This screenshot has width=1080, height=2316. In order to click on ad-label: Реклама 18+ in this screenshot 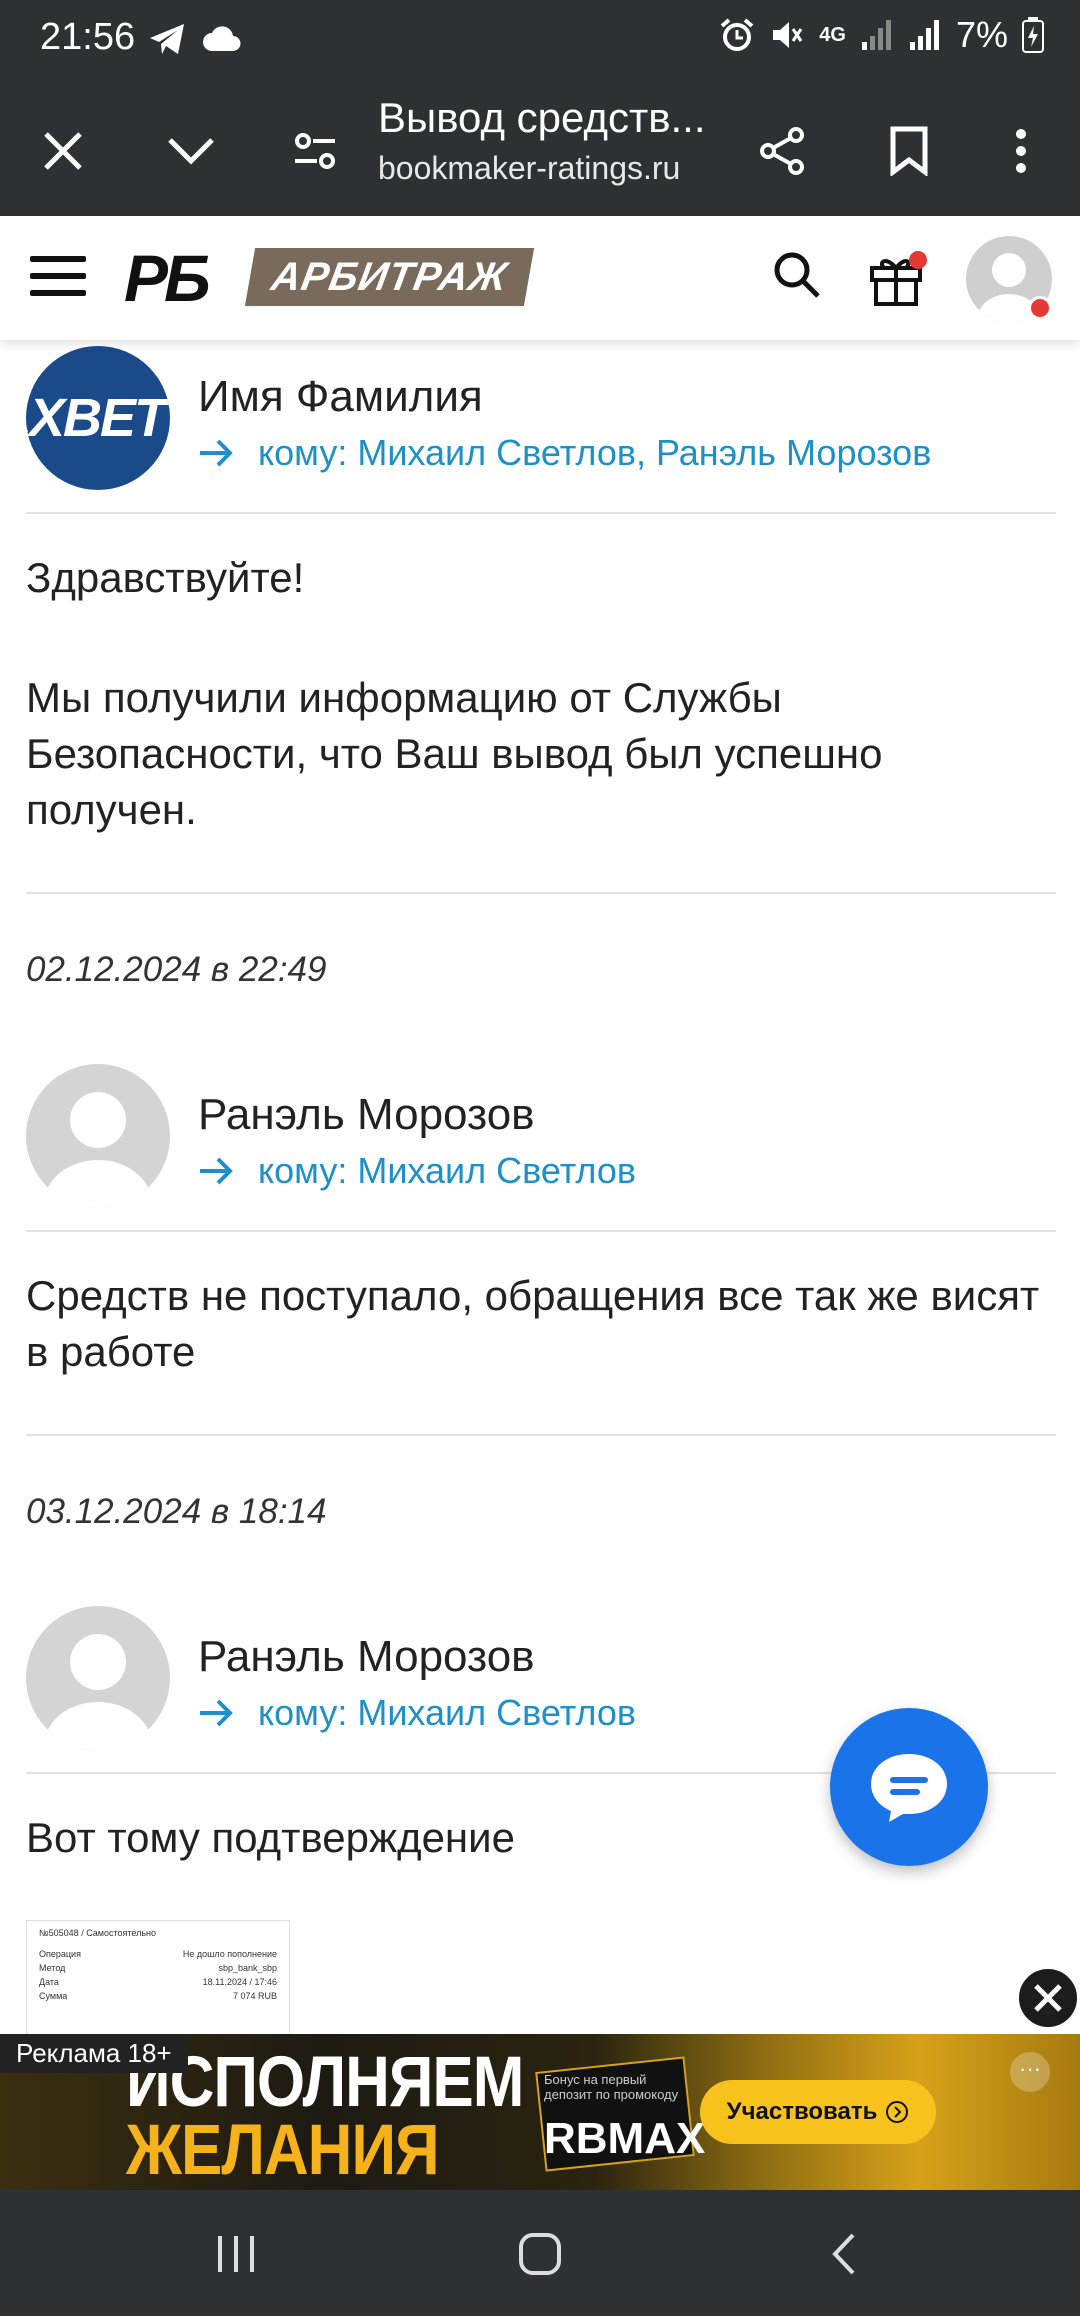, I will do `click(94, 2053)`.